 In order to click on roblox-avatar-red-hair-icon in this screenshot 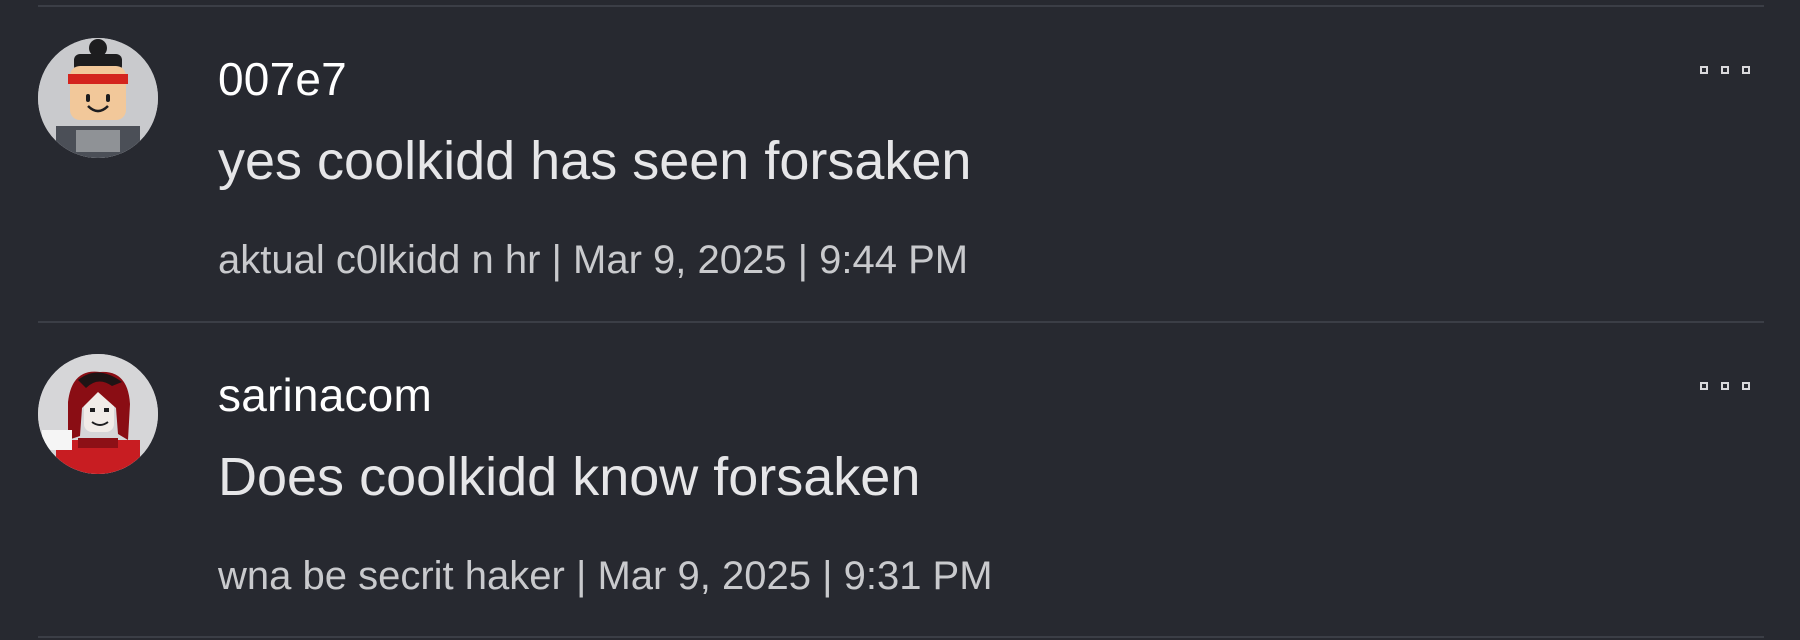, I will do `click(98, 414)`.